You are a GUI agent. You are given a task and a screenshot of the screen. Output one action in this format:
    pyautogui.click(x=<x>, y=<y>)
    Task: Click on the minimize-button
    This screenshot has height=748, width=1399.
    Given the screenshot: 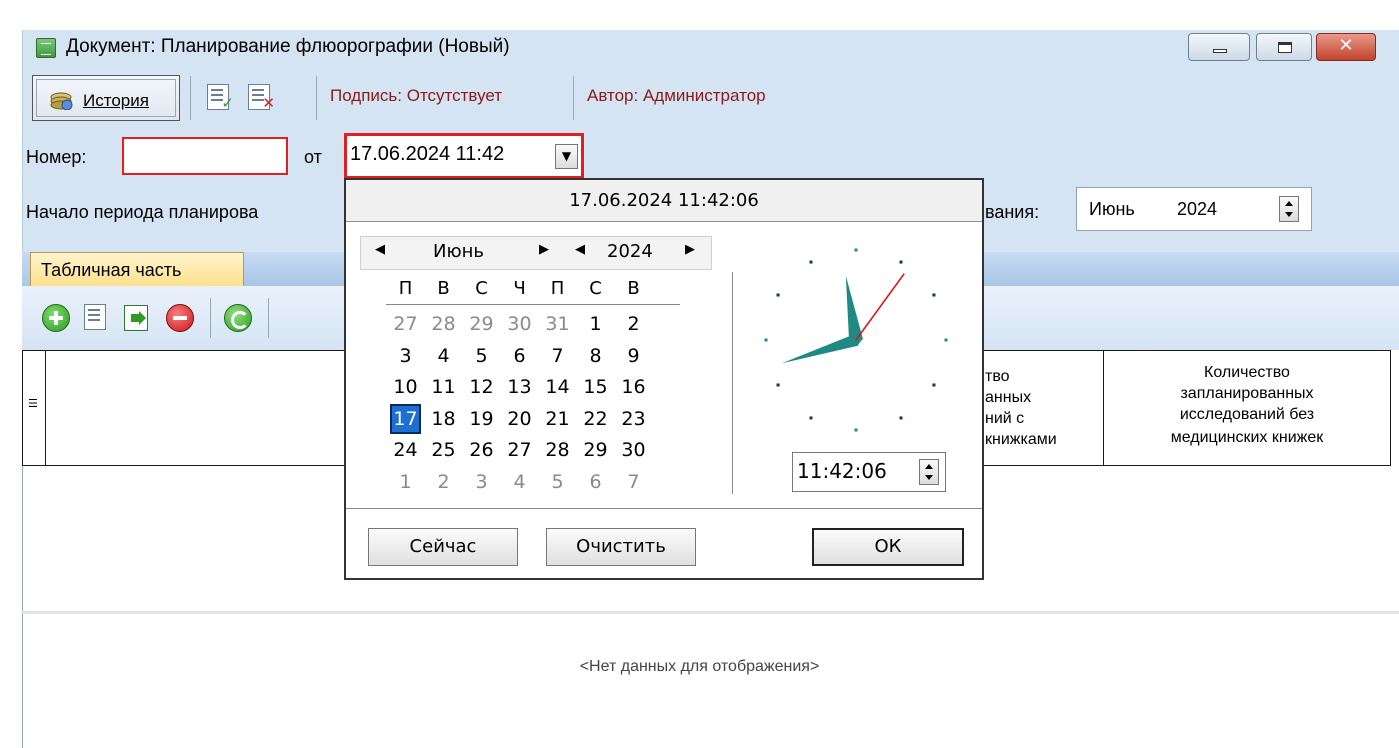 What is the action you would take?
    pyautogui.click(x=1219, y=47)
    